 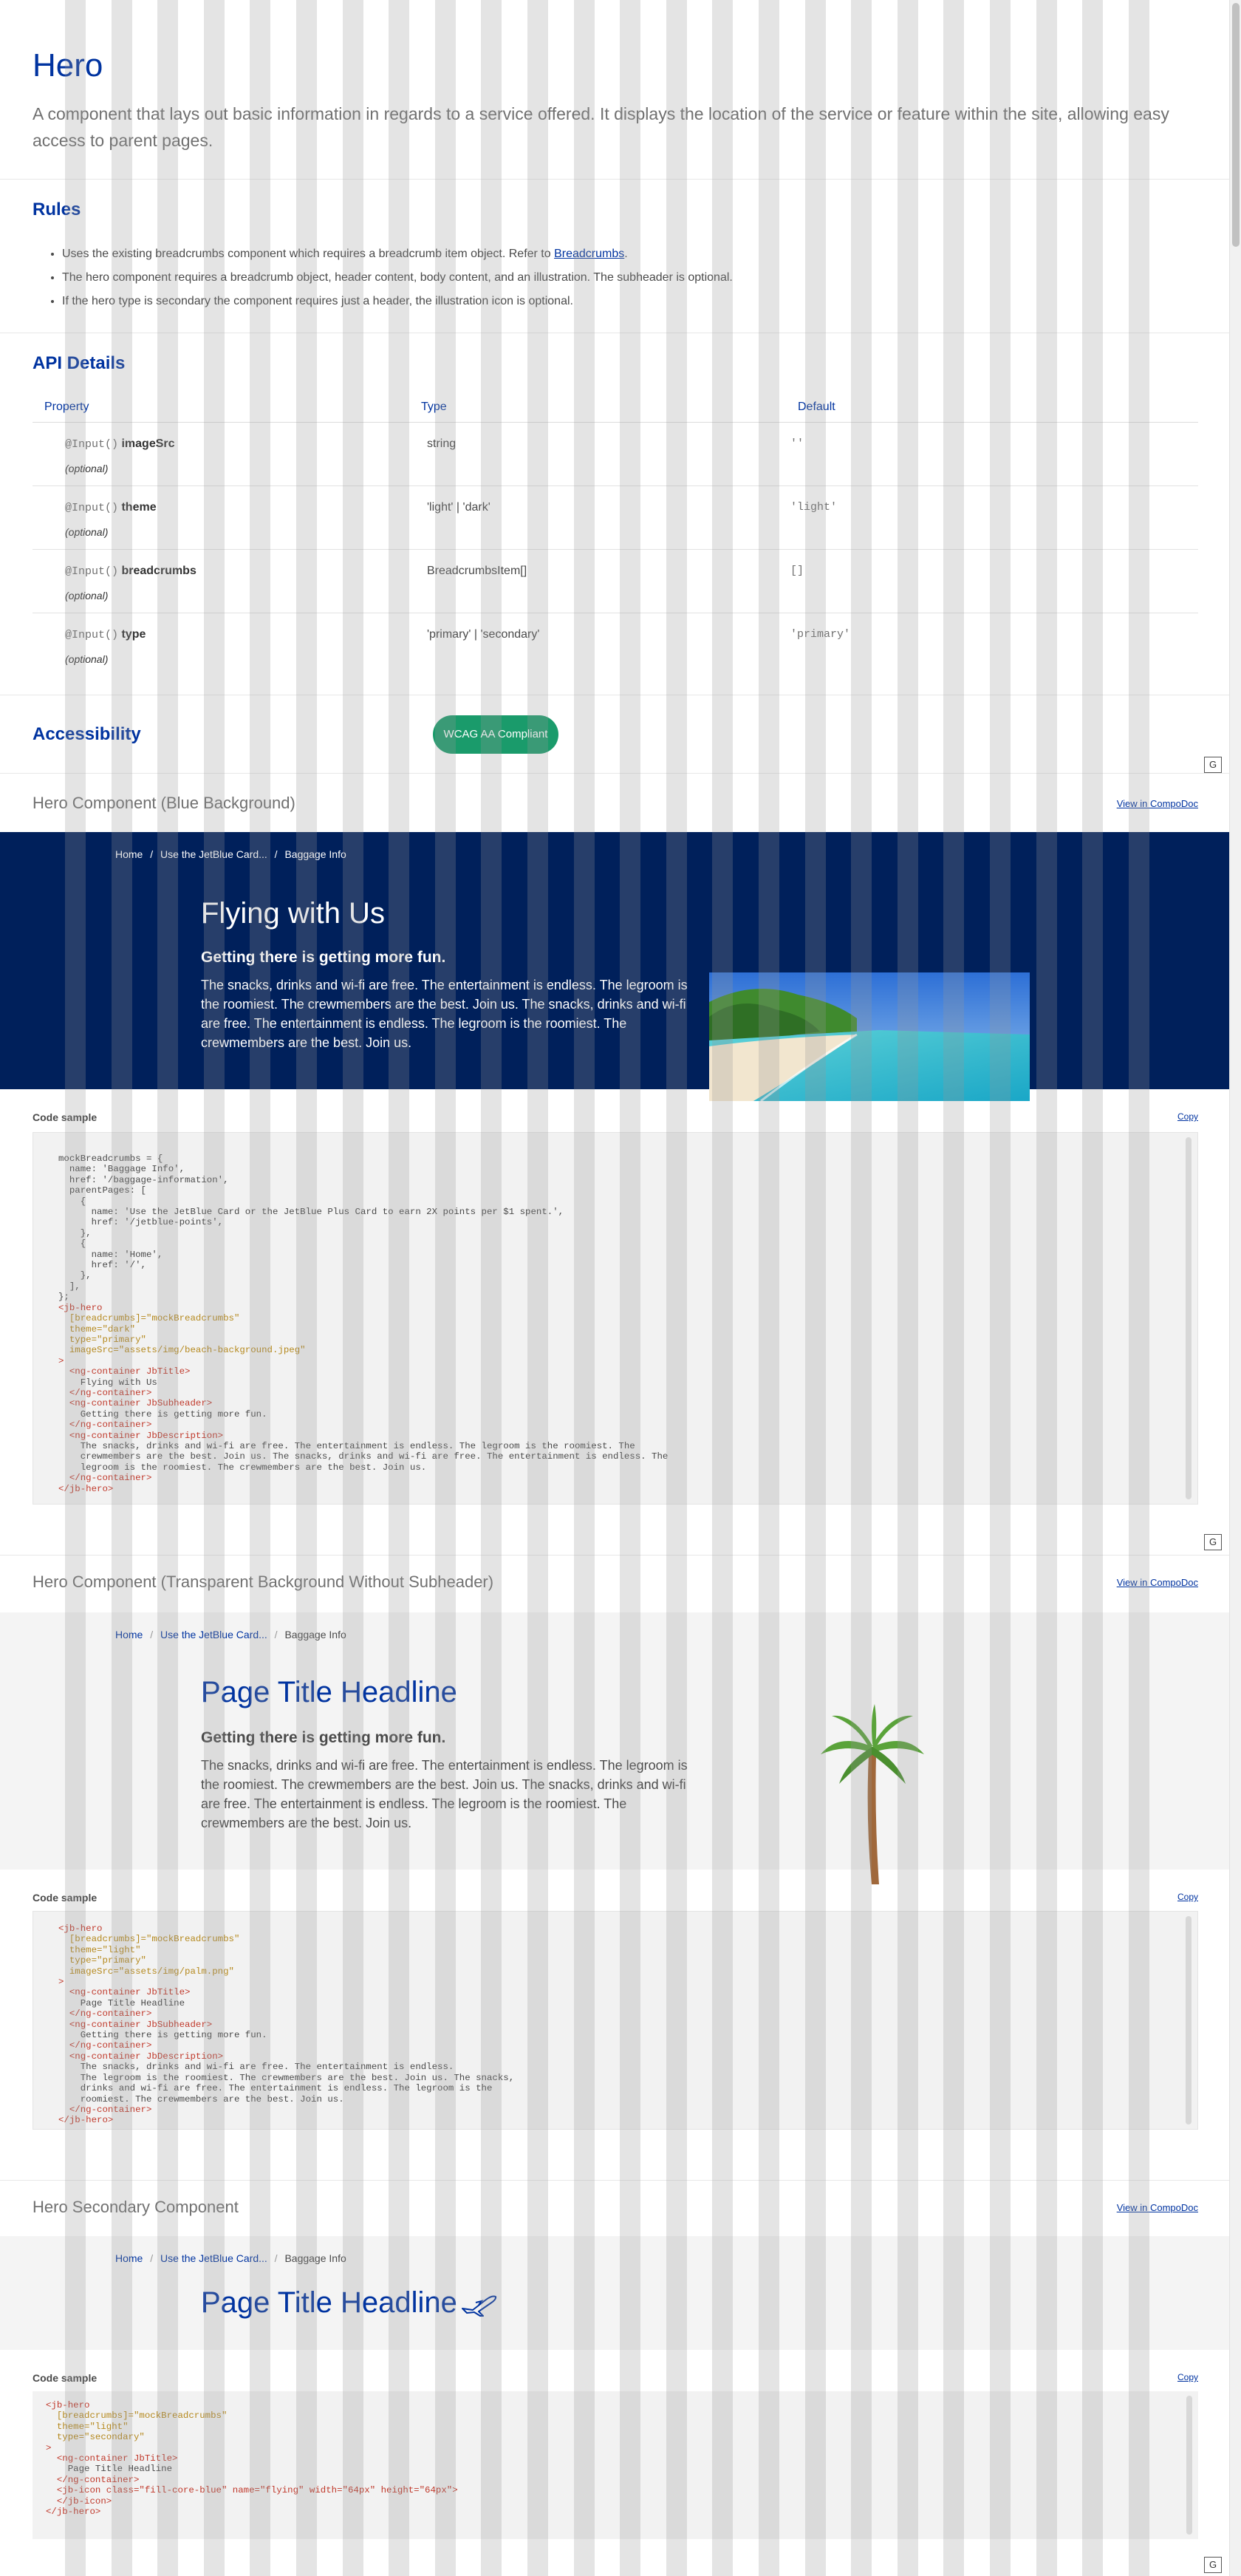 What do you see at coordinates (293, 913) in the screenshot?
I see `hero-title: Flying with Us` at bounding box center [293, 913].